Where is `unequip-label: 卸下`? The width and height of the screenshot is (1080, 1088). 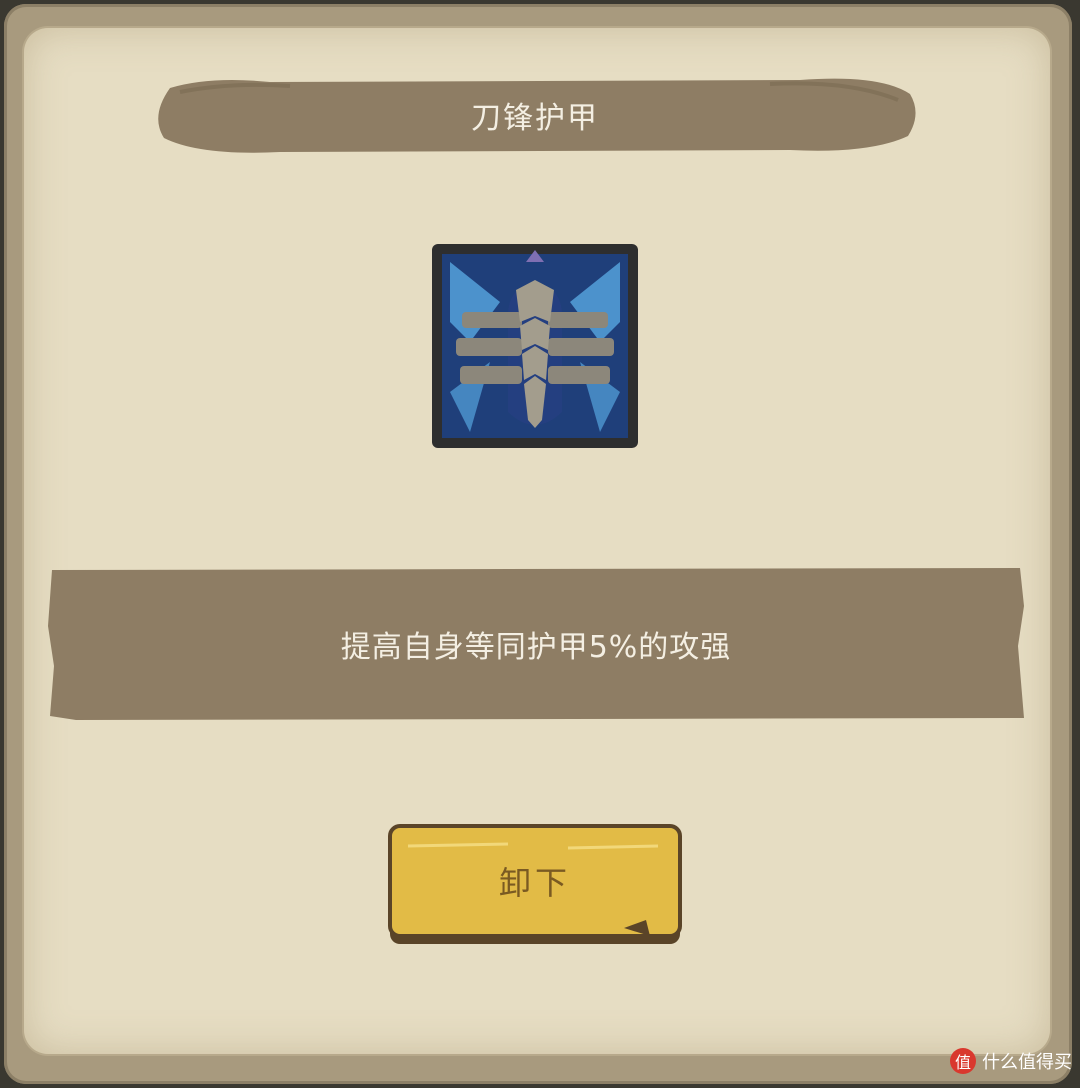
unequip-label: 卸下 is located at coordinates (534, 883).